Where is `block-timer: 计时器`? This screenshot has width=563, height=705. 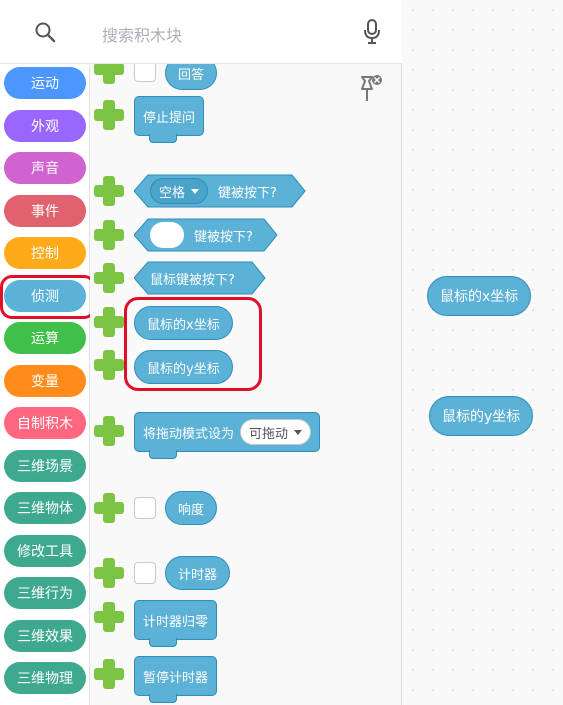 block-timer: 计时器 is located at coordinates (198, 573).